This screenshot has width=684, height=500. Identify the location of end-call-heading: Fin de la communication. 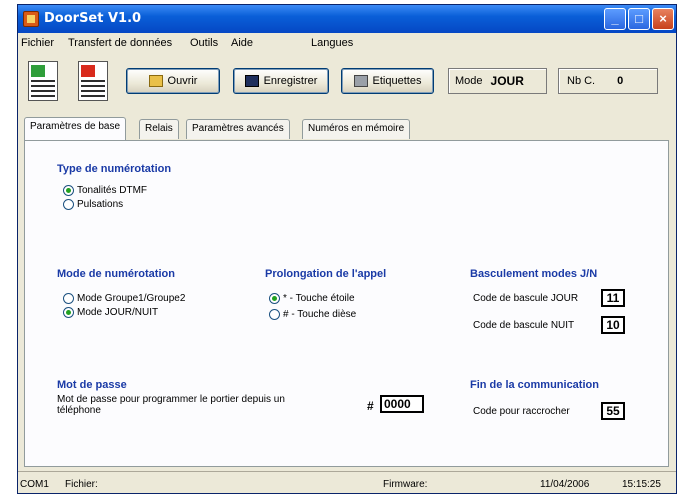
(534, 385).